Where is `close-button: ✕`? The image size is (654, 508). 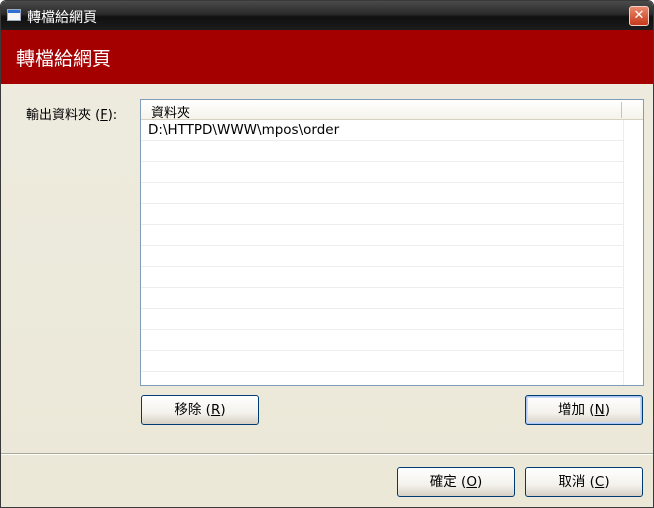
close-button: ✕ is located at coordinates (639, 16).